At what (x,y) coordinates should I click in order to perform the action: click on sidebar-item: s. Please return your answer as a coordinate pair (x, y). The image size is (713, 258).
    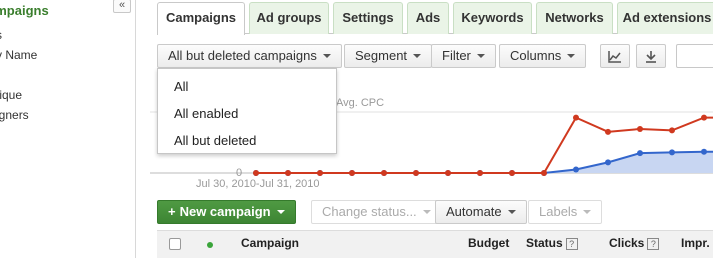
    Looking at the image, I should click on (1, 35).